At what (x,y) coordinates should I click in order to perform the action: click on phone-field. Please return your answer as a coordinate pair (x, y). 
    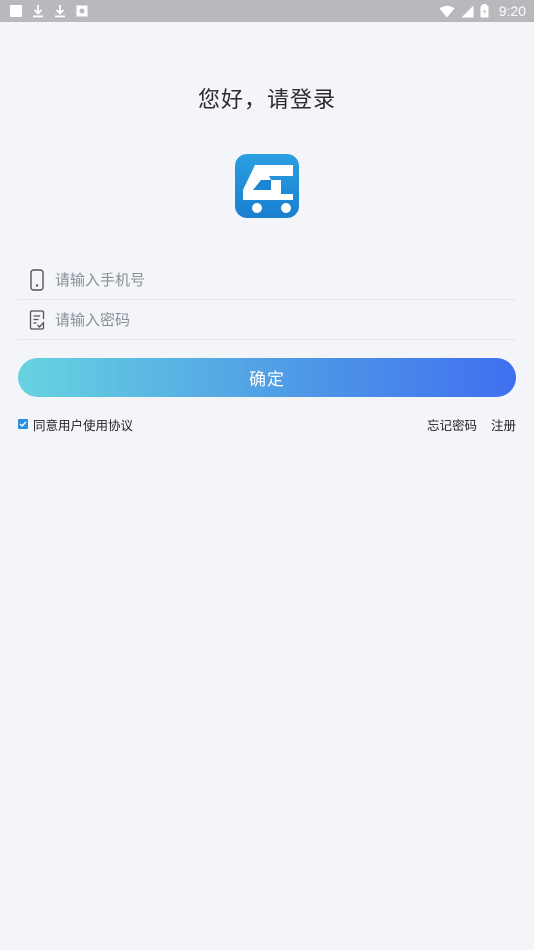
    Looking at the image, I should click on (267, 280).